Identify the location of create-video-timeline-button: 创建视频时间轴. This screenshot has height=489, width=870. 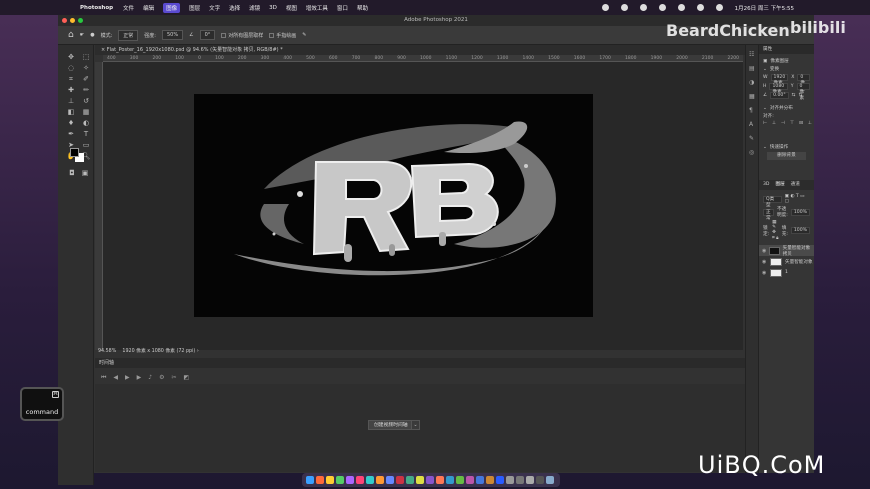
(391, 425).